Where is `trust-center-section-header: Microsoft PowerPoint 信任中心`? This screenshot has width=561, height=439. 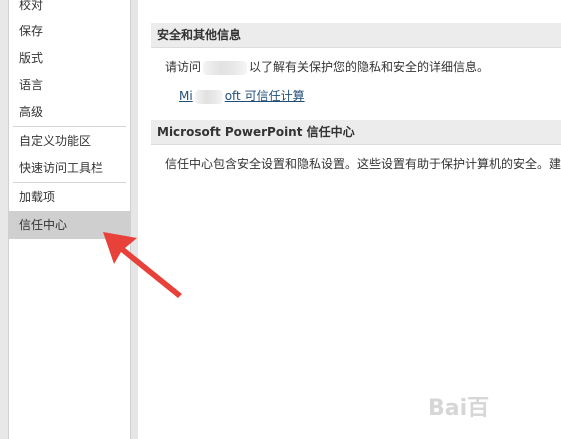 trust-center-section-header: Microsoft PowerPoint 信任中心 is located at coordinates (356, 132).